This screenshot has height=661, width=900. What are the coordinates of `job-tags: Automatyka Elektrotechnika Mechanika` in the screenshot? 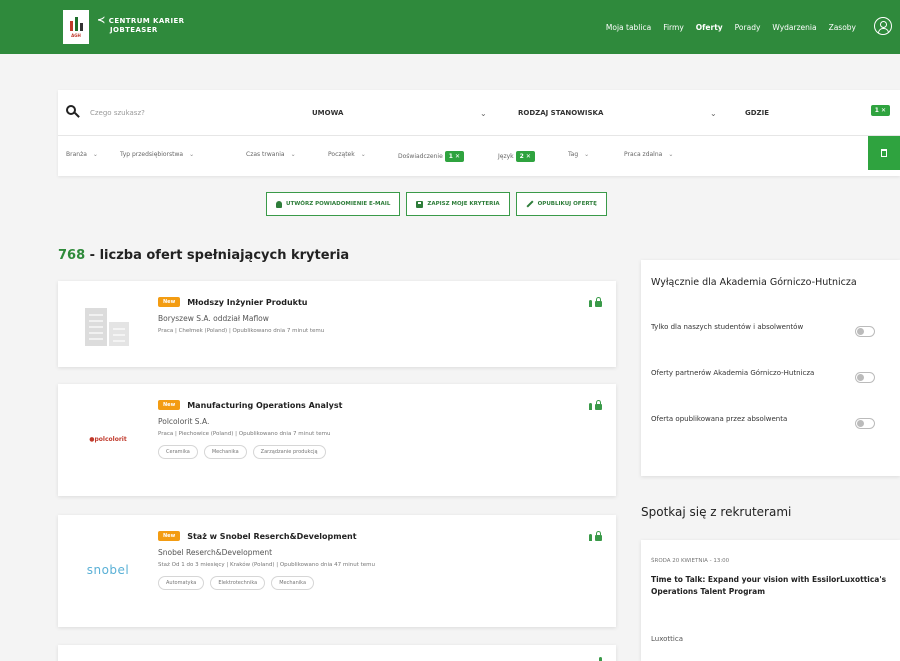 It's located at (367, 583).